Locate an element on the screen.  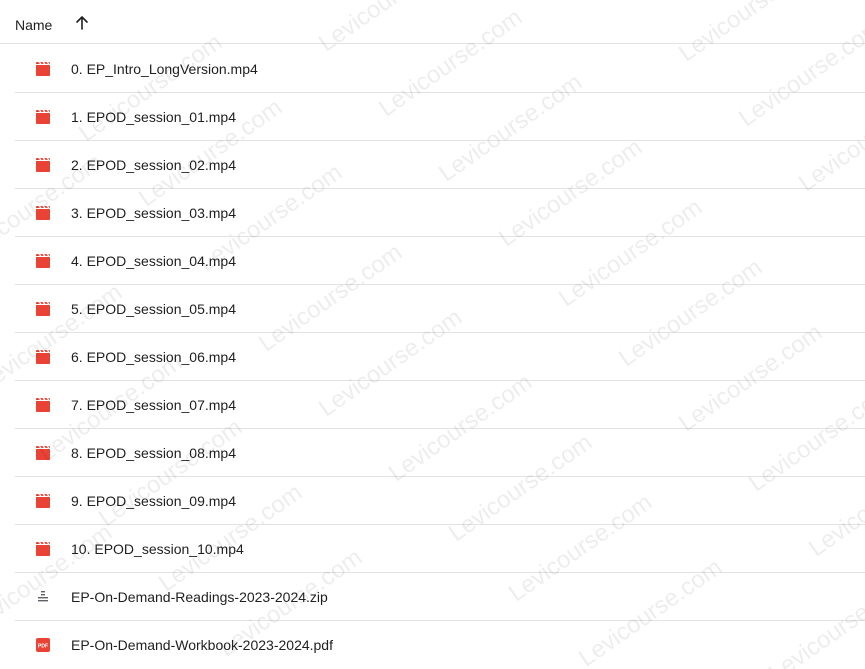
file-name: 1. EPOD_session_01.mp4 is located at coordinates (153, 117).